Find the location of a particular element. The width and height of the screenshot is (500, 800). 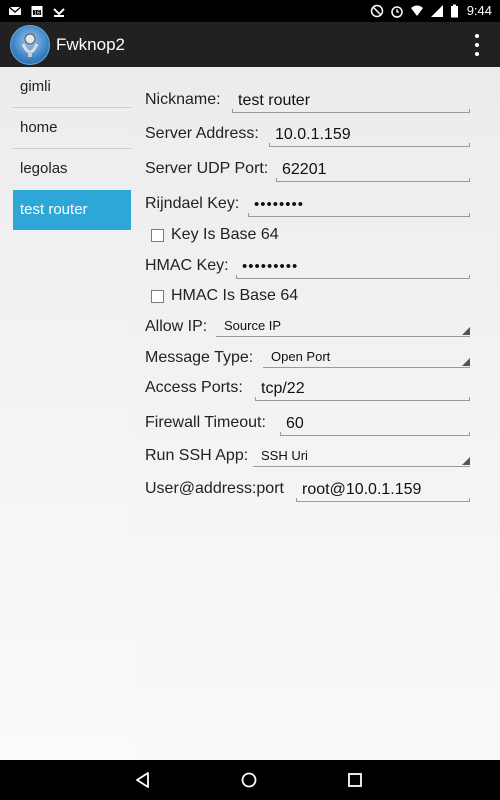

navigation-bar is located at coordinates (250, 780).